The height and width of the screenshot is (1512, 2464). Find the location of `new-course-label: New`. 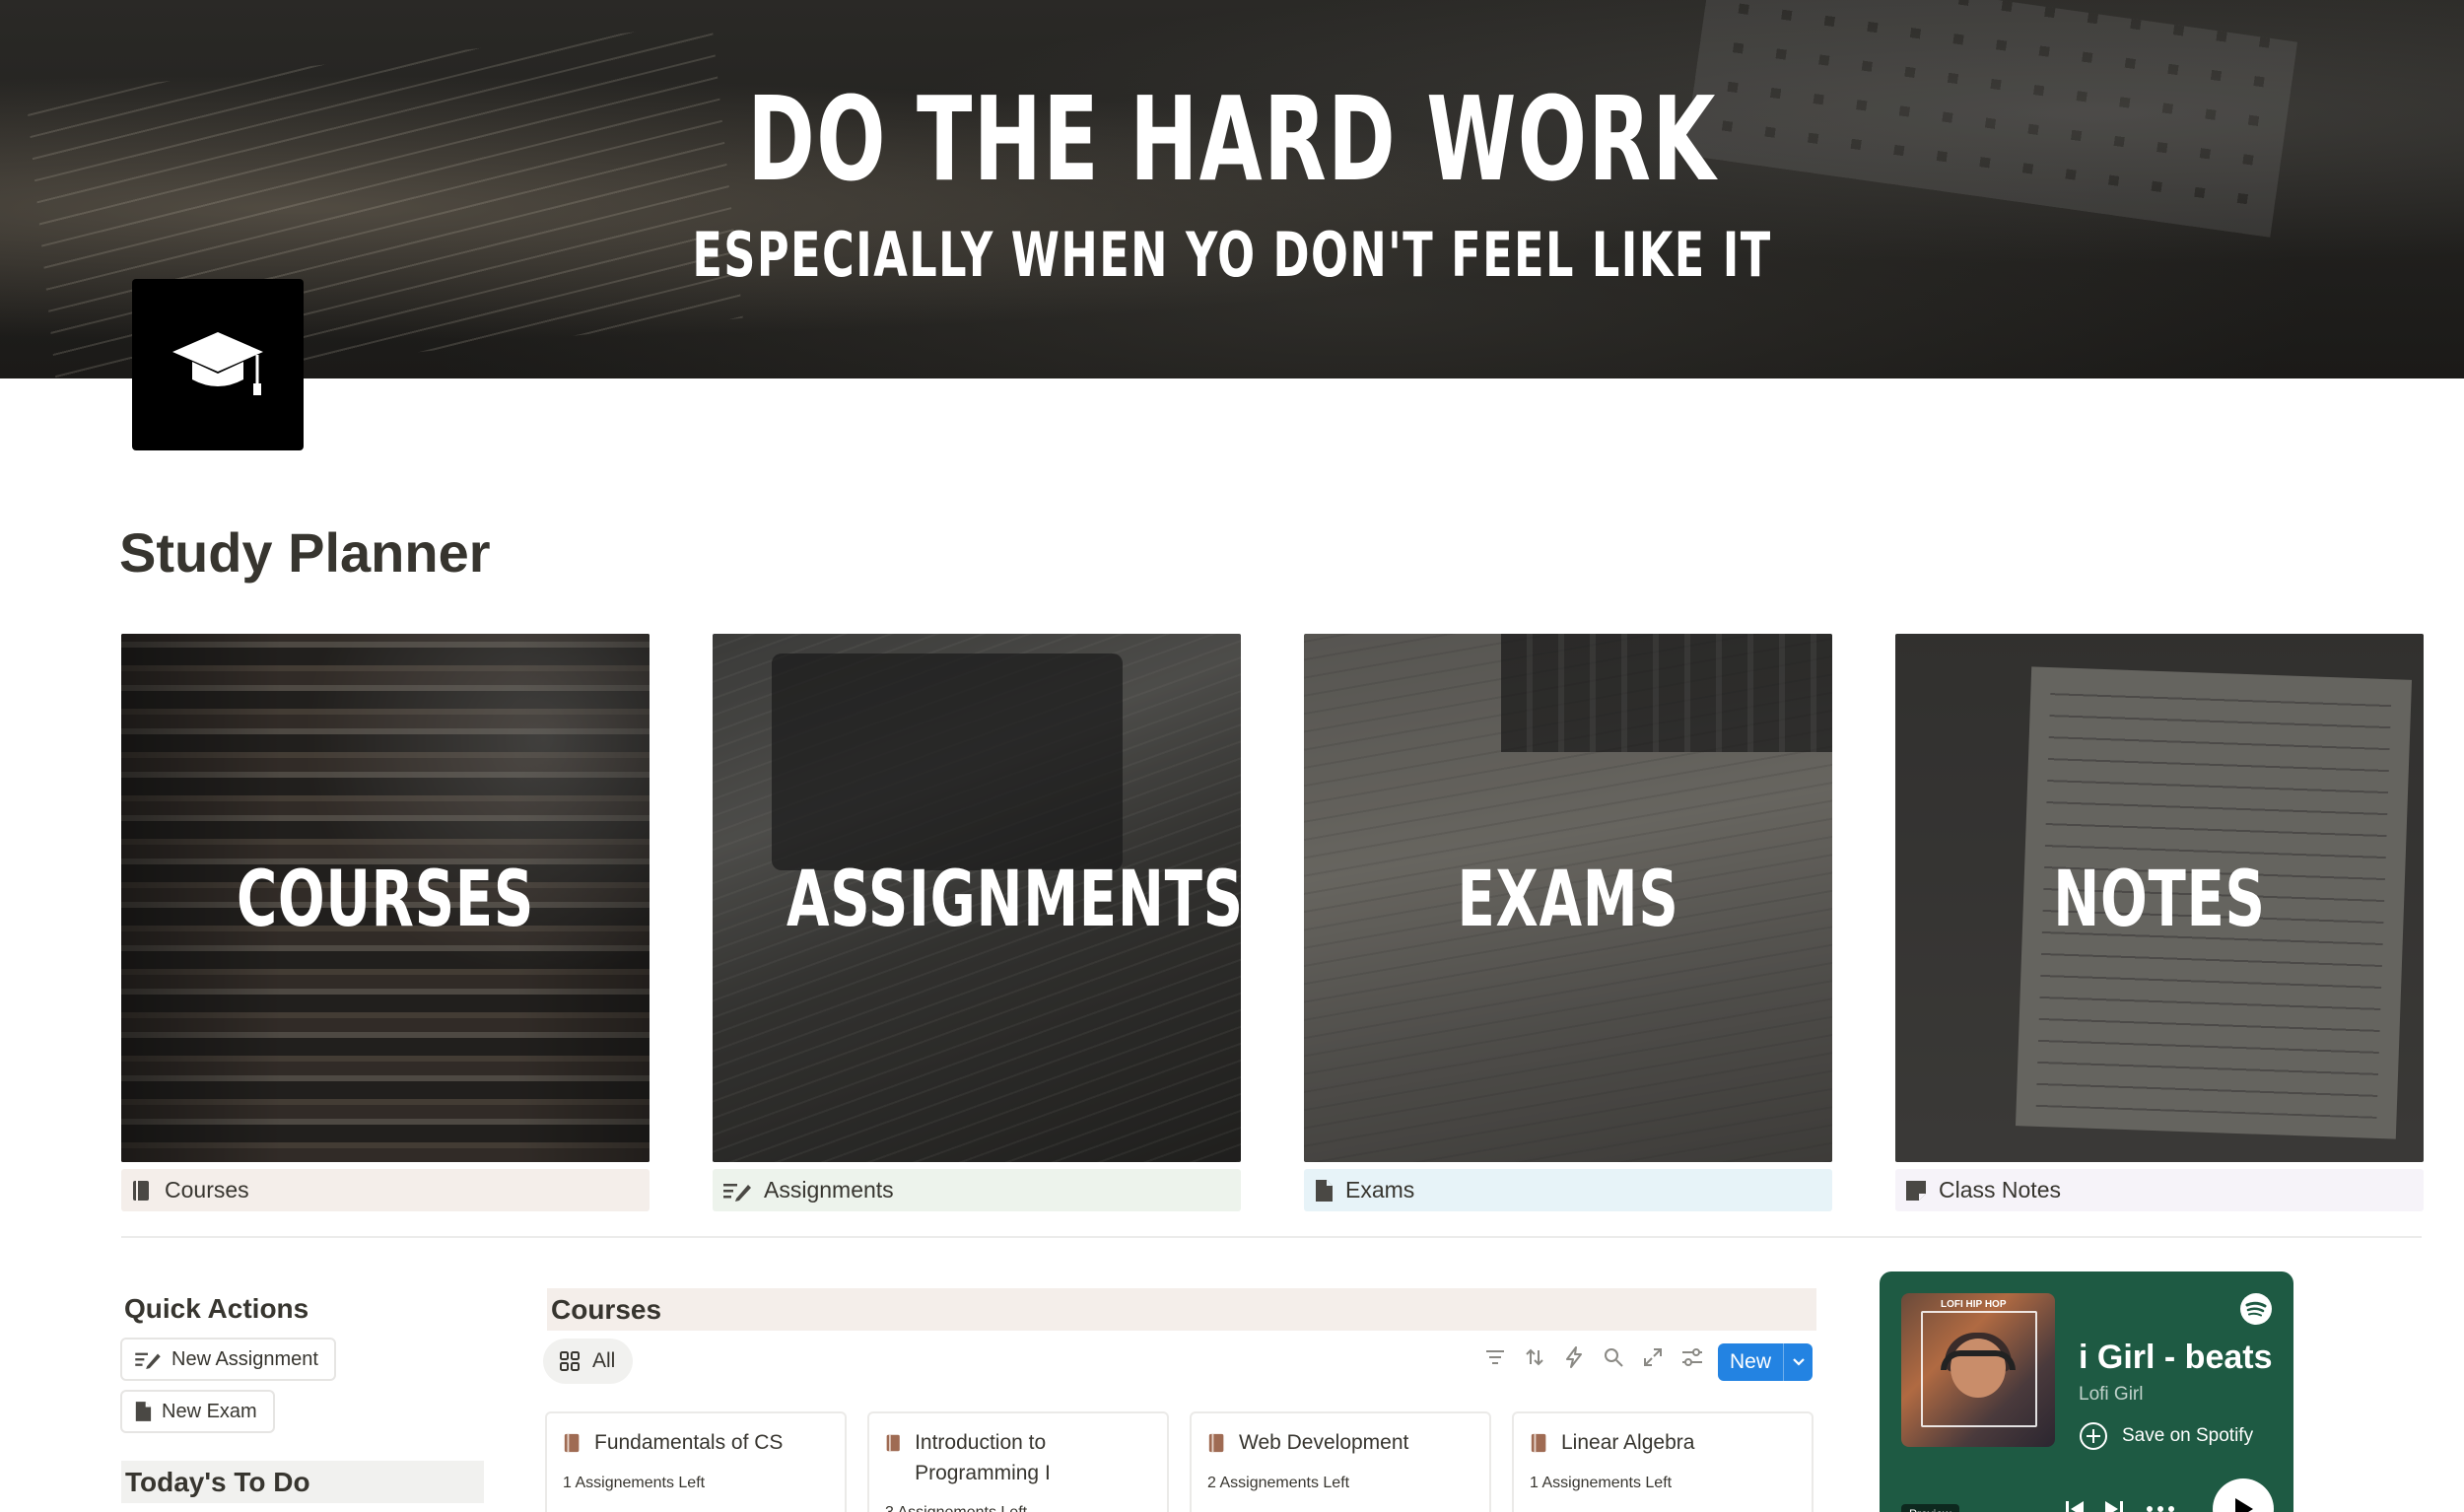

new-course-label: New is located at coordinates (1751, 1361).